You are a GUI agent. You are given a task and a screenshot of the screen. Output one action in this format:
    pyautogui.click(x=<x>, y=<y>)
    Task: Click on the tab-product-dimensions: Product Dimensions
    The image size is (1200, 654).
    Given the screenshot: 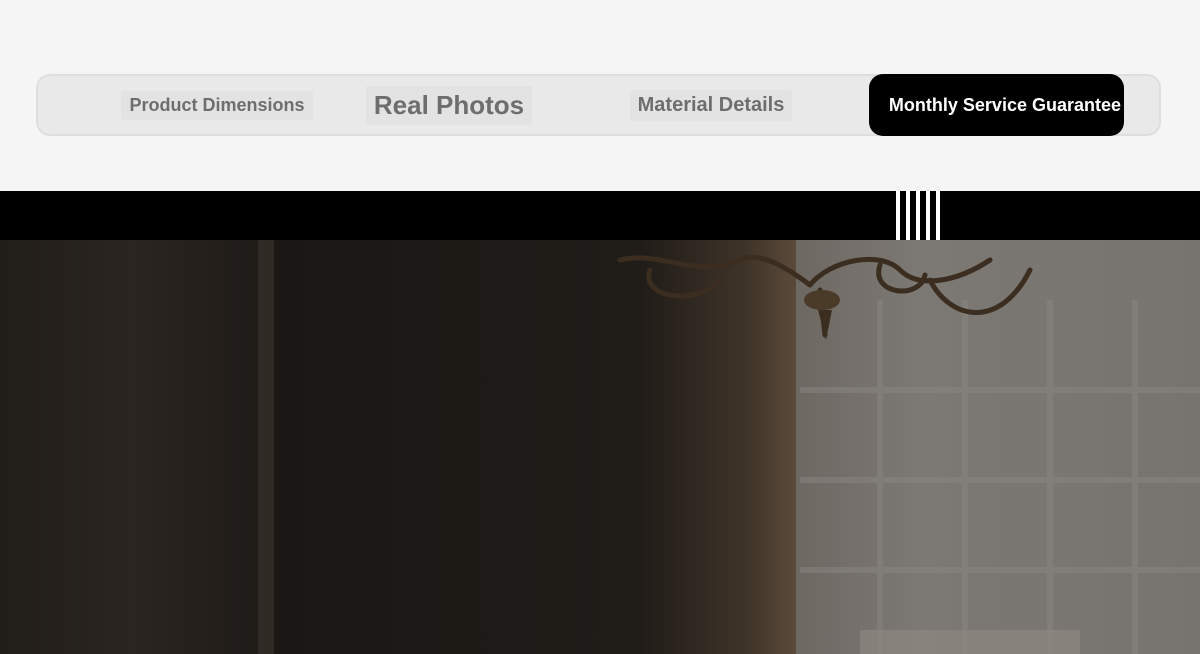 What is the action you would take?
    pyautogui.click(x=217, y=105)
    